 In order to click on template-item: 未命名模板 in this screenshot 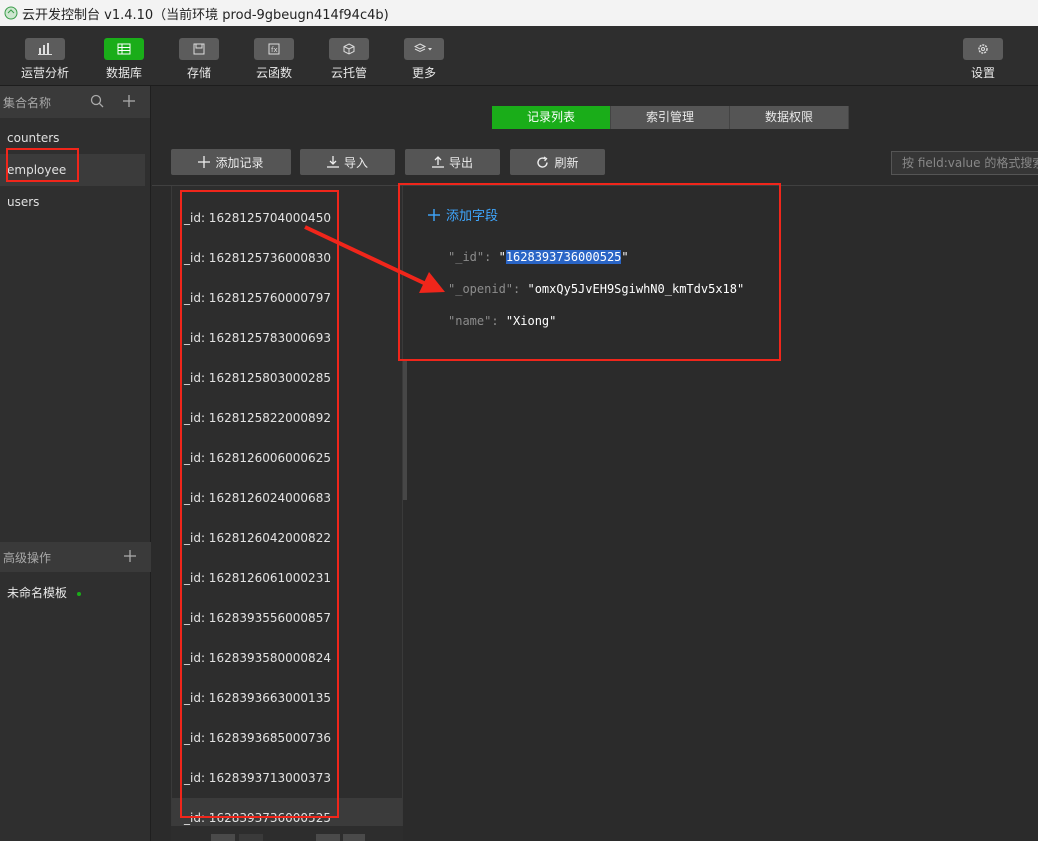, I will do `click(44, 592)`.